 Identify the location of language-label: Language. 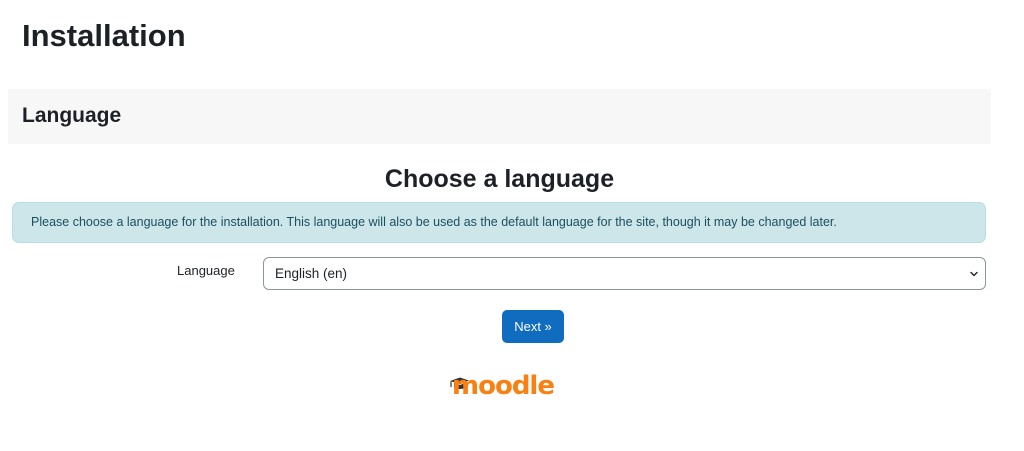
(206, 270).